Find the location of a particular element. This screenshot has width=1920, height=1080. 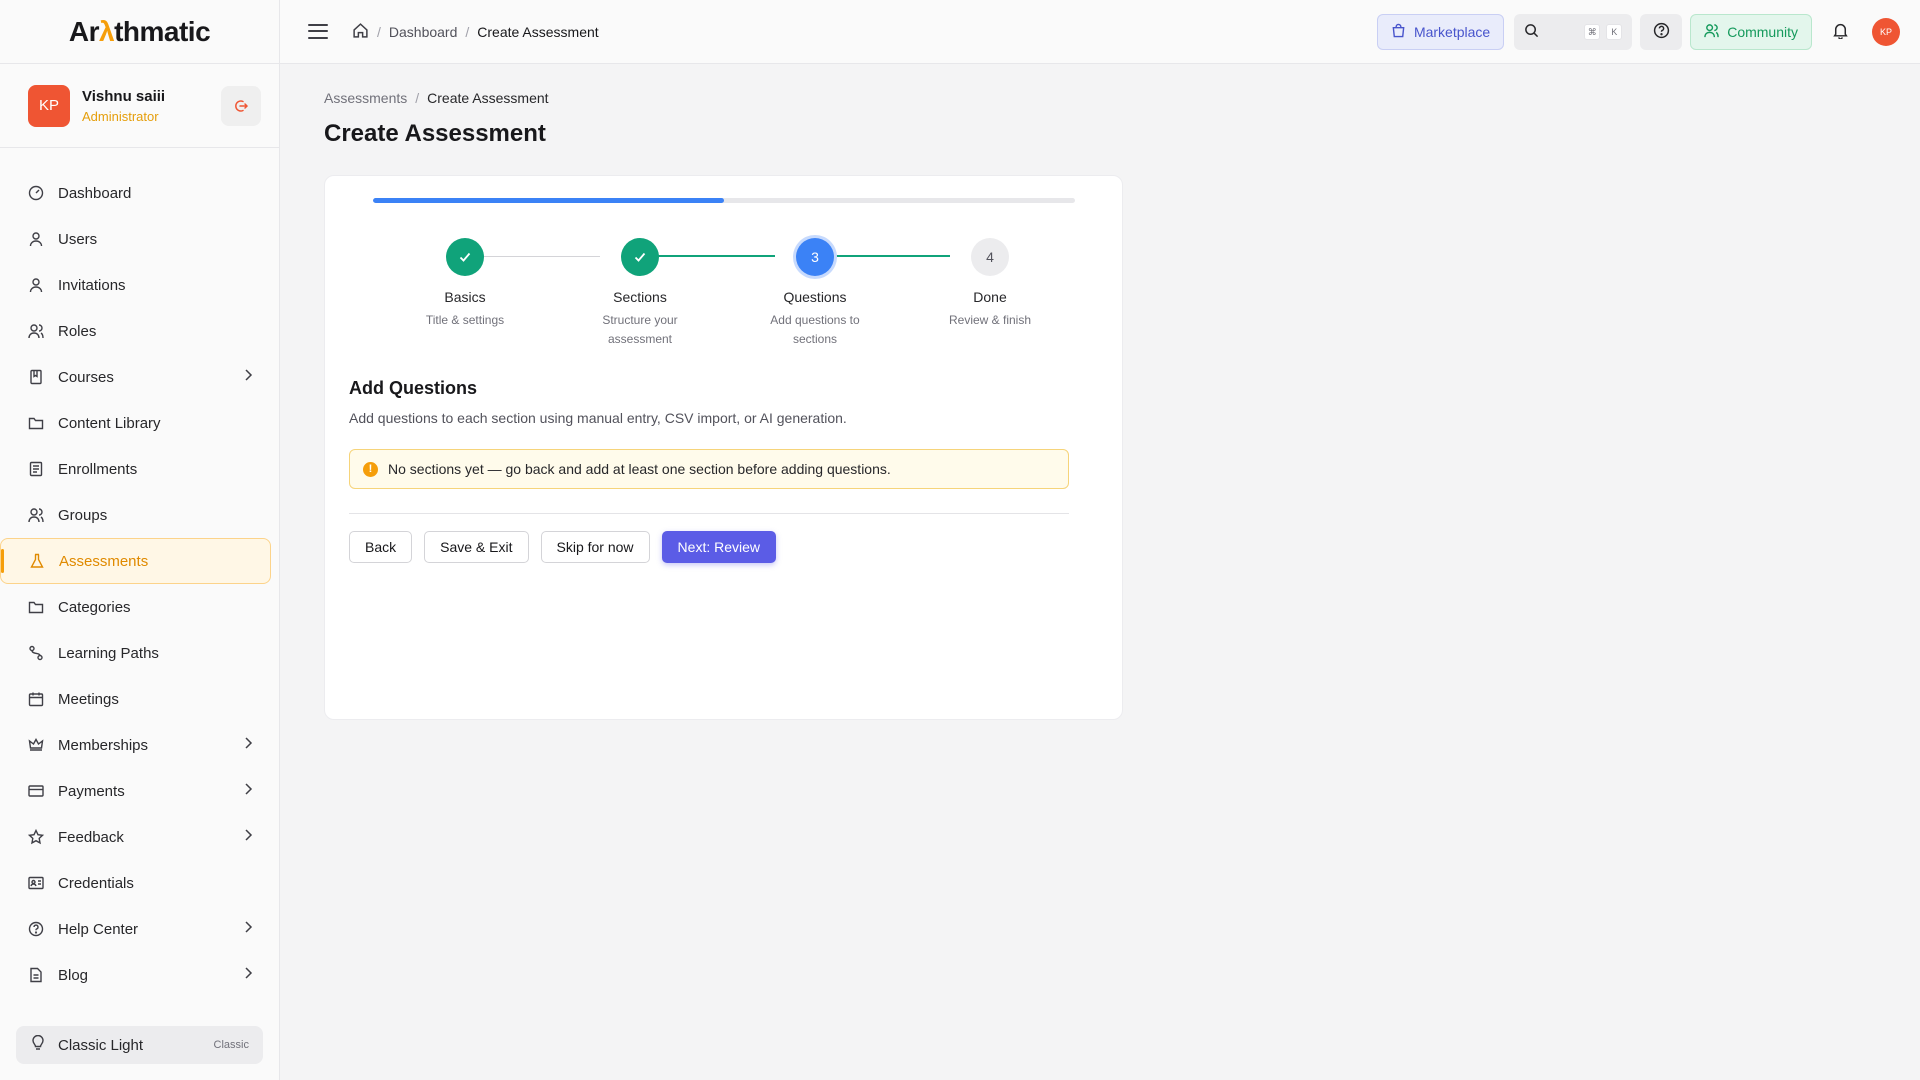

sidebar-item-label: Groups is located at coordinates (83, 515).